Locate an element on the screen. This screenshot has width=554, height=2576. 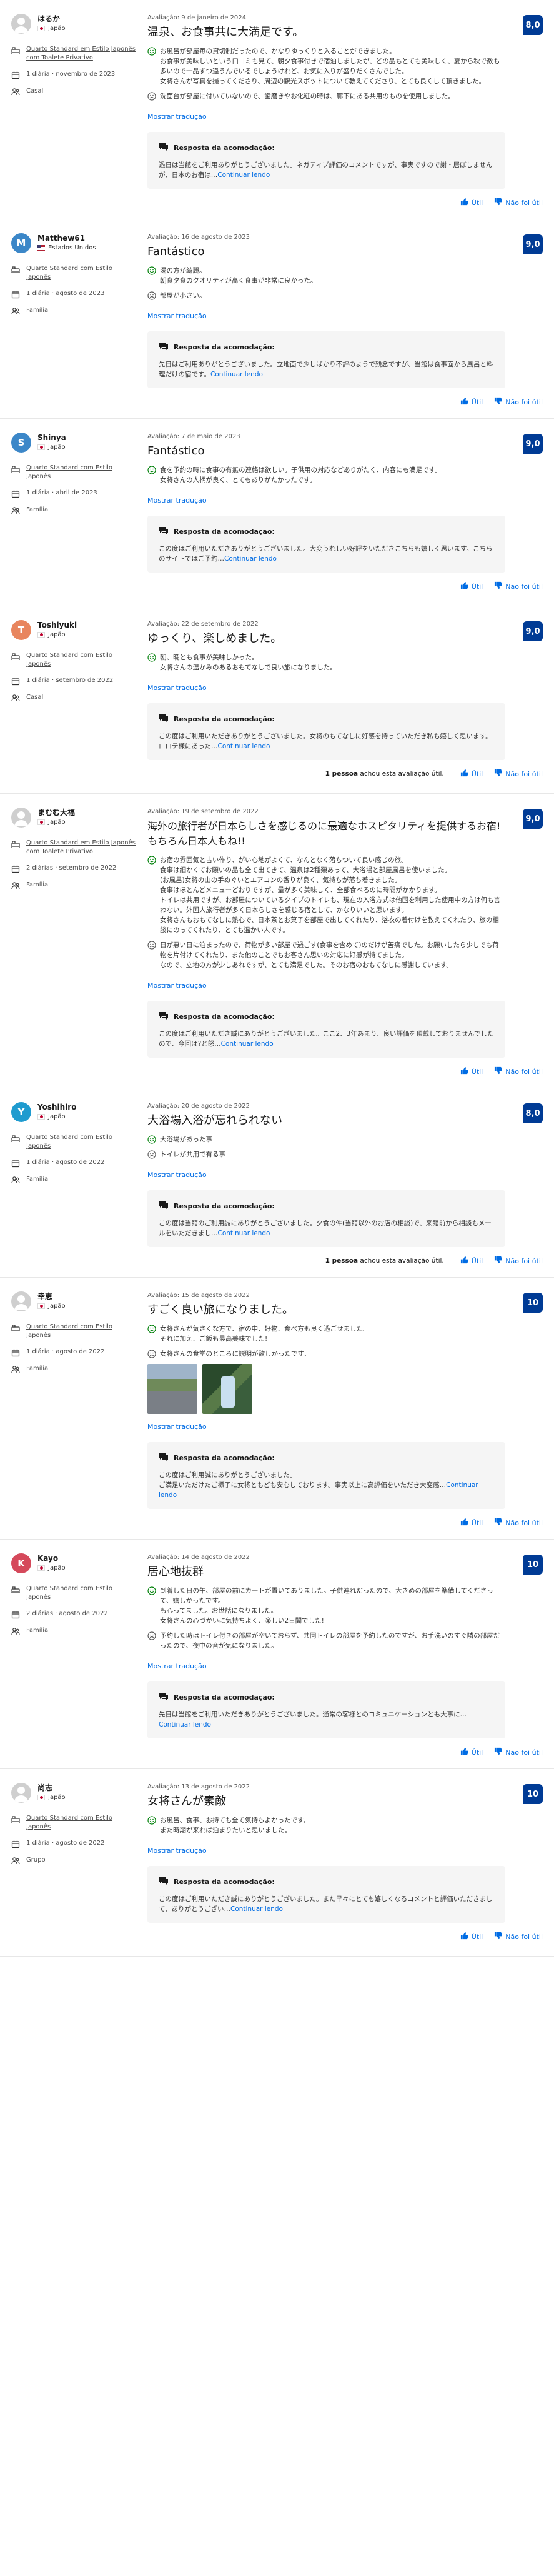
reviewer-text: まむむ大福 Japão is located at coordinates (56, 817).